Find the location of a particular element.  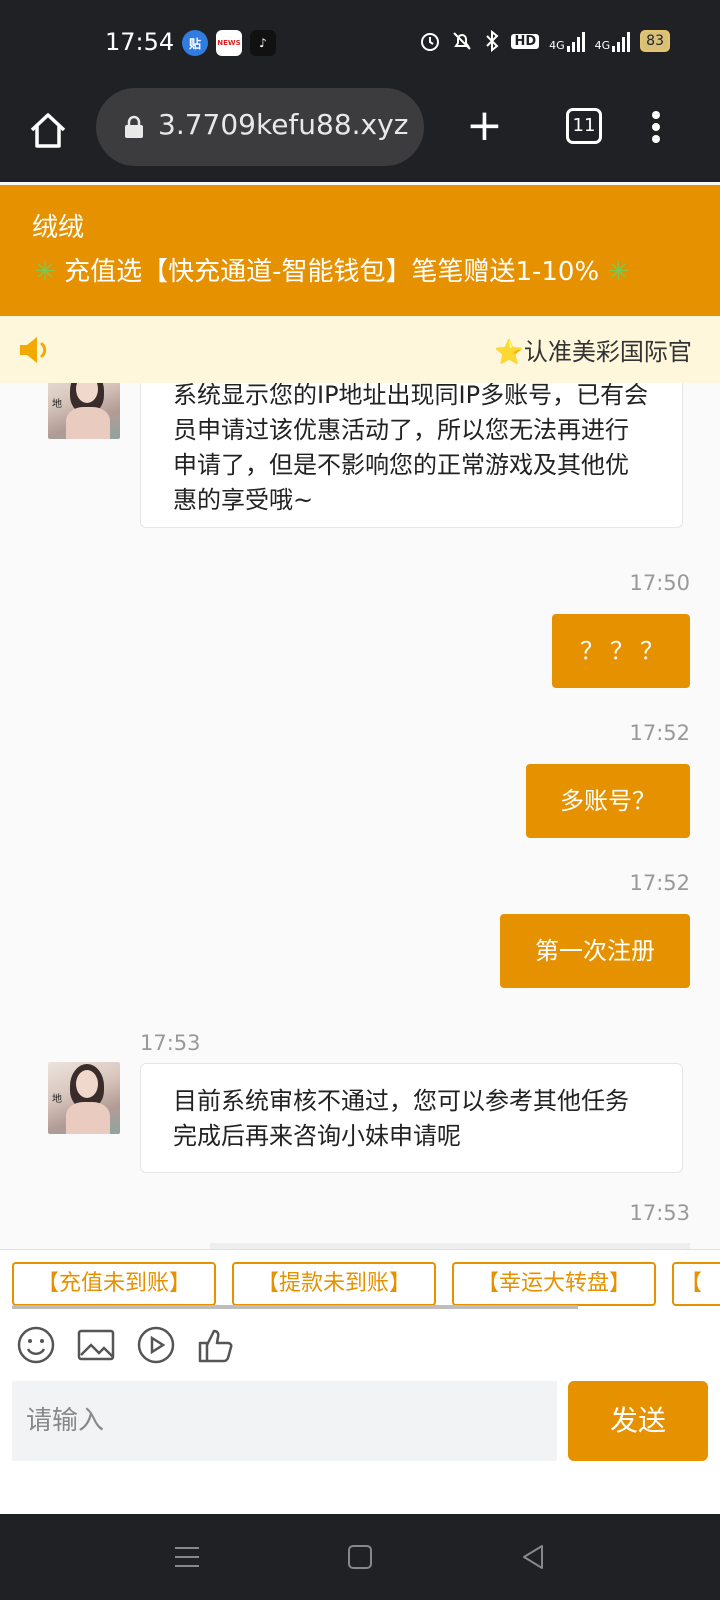

new-tab-icon: + is located at coordinates (484, 126).